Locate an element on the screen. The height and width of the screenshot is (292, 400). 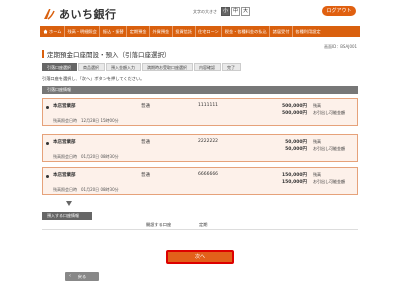
account-number: 2222222 is located at coordinates (208, 141).